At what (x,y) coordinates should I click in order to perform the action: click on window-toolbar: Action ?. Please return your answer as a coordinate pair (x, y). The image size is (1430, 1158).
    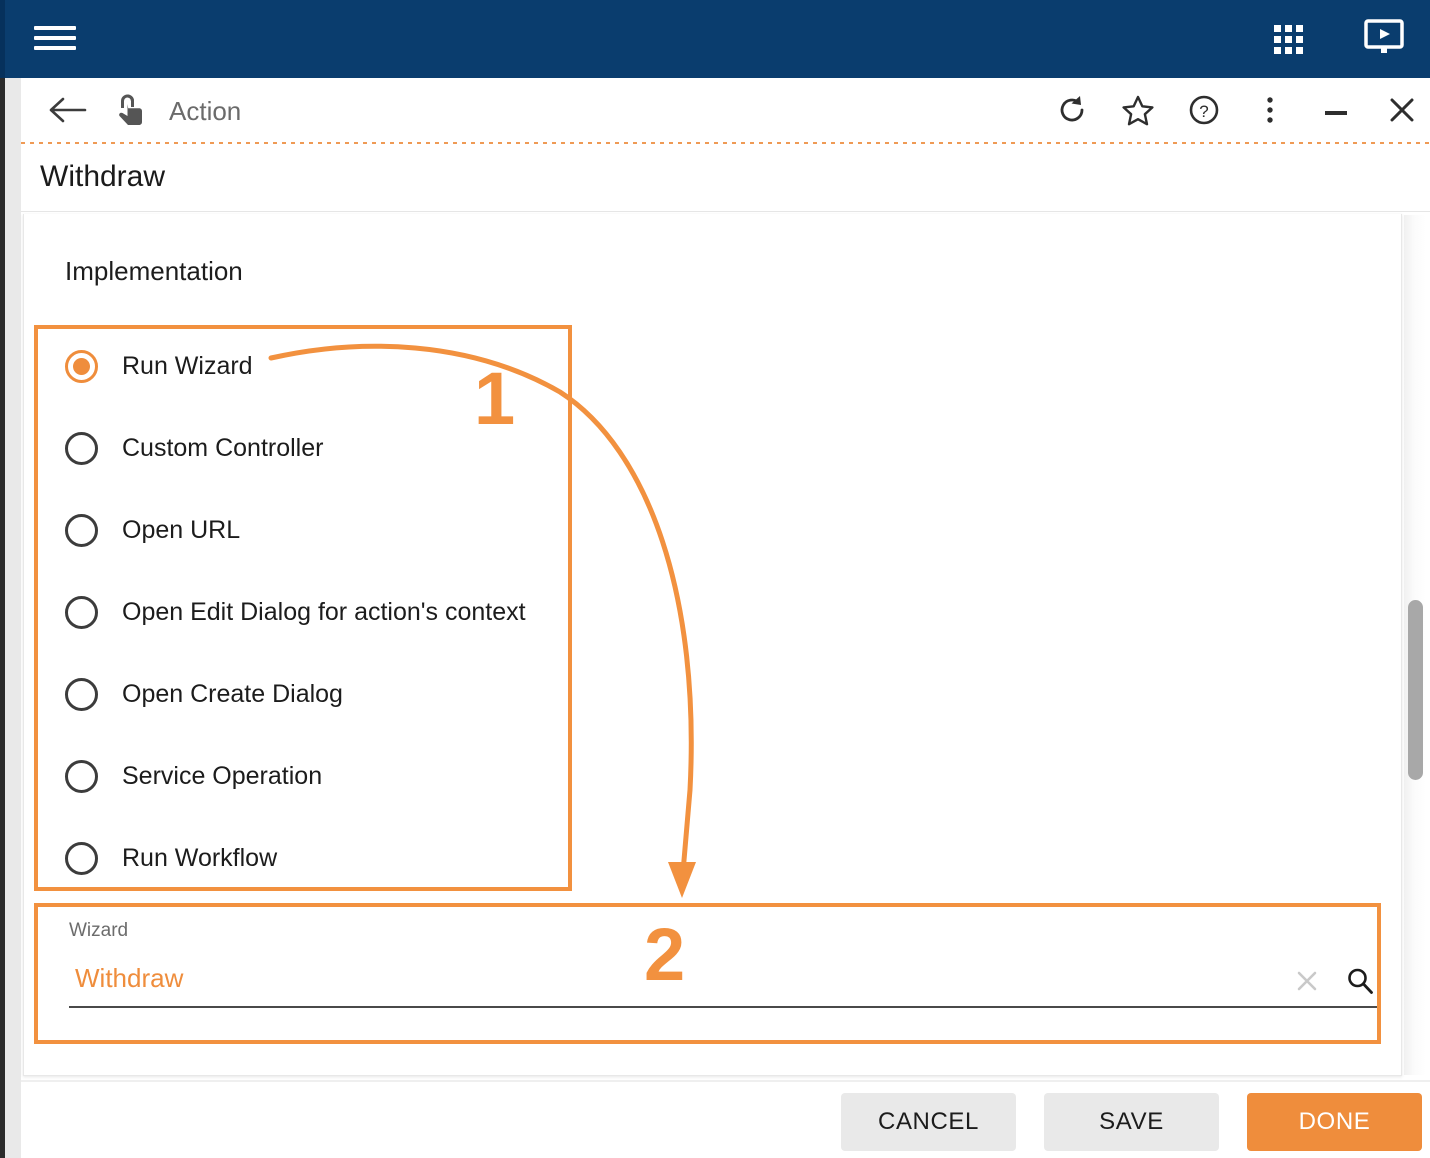
    Looking at the image, I should click on (725, 110).